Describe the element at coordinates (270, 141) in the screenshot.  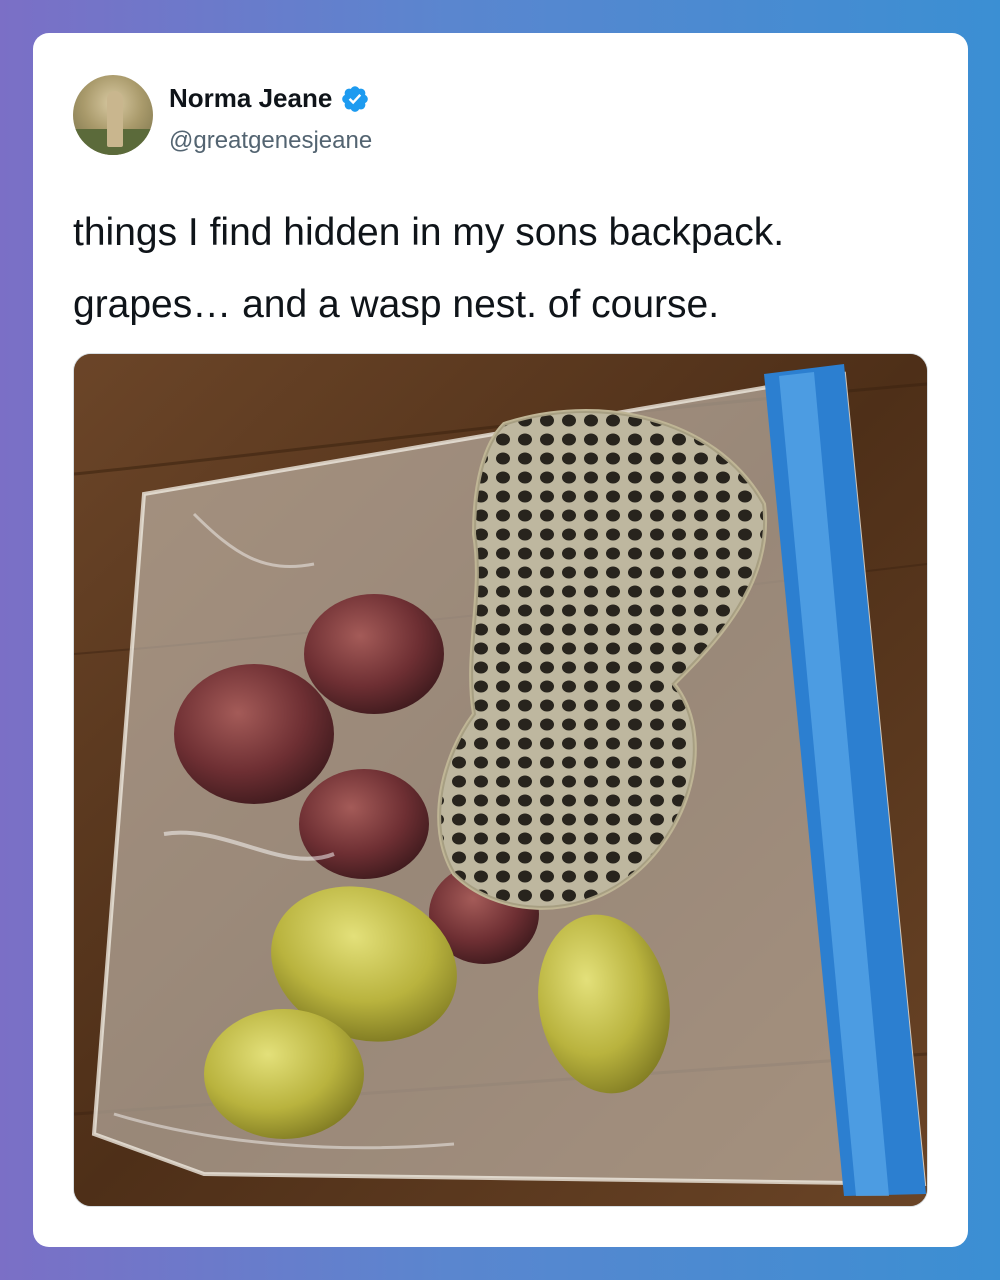
I see `author-handle: @greatgenesjeane` at that location.